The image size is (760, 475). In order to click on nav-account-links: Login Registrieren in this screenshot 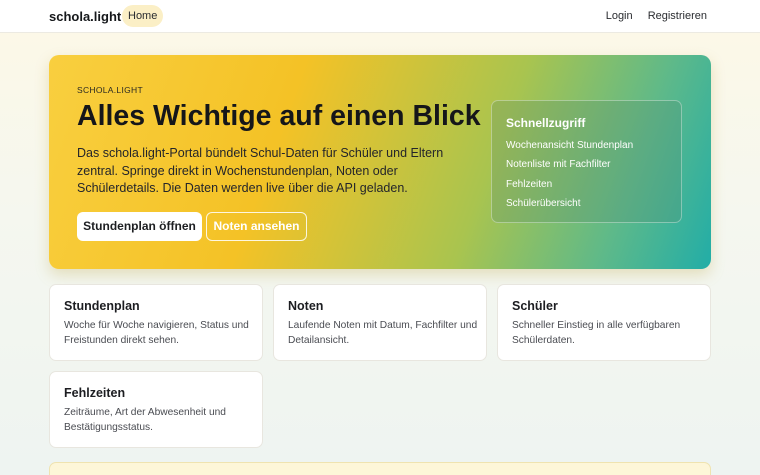, I will do `click(650, 16)`.